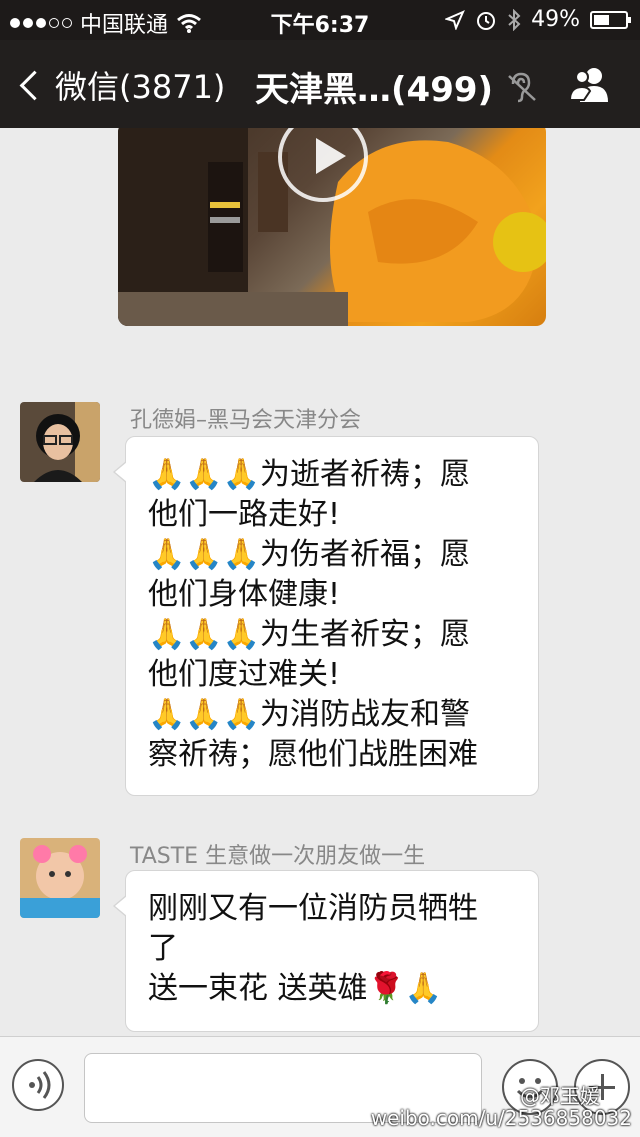  What do you see at coordinates (295, 988) in the screenshot?
I see `message-line: 送一束花 送英雄🌹🙏` at bounding box center [295, 988].